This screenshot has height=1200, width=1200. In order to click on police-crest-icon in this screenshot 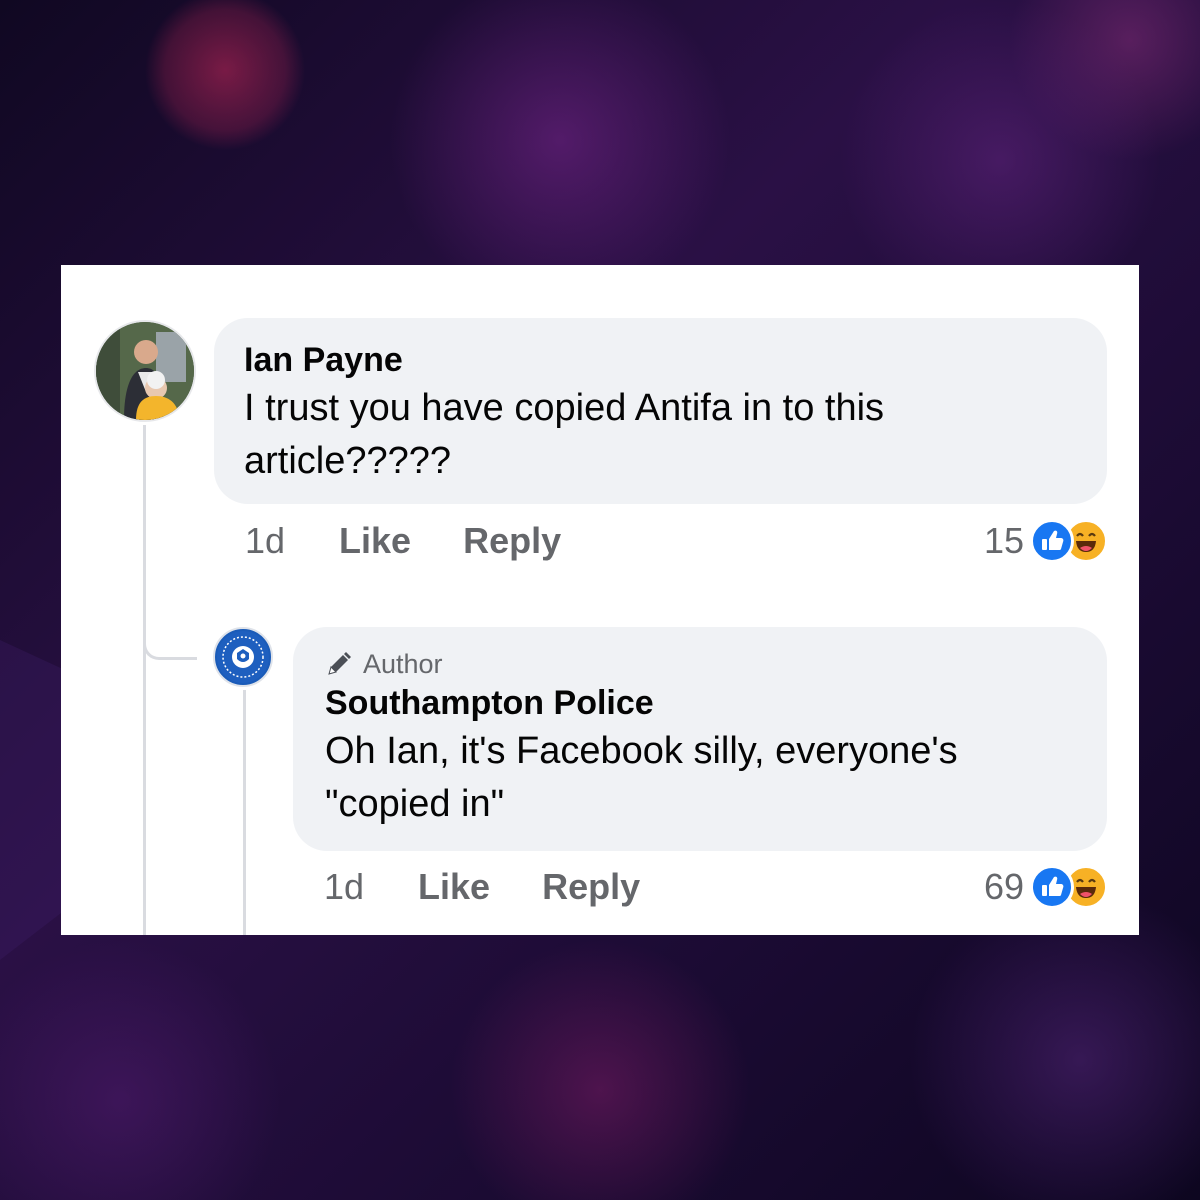, I will do `click(243, 657)`.